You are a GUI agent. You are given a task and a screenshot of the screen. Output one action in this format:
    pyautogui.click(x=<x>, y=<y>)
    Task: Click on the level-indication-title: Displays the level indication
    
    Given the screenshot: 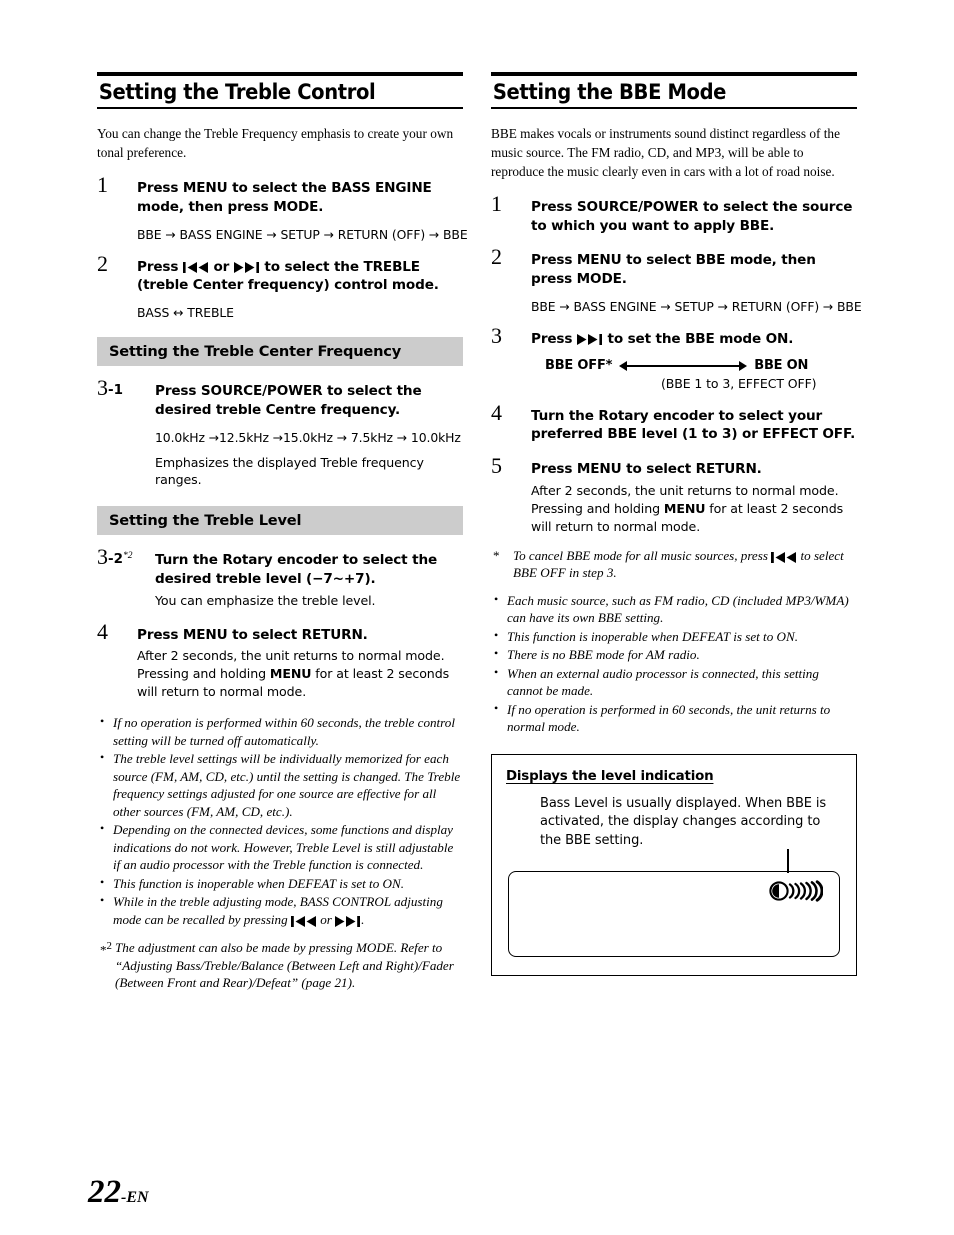 What is the action you would take?
    pyautogui.click(x=610, y=776)
    